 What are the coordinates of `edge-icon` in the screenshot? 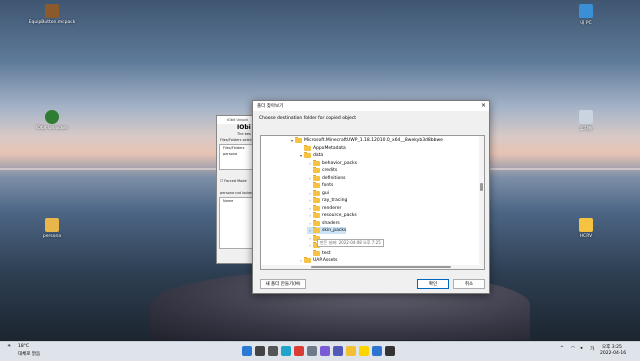 It's located at (286, 351).